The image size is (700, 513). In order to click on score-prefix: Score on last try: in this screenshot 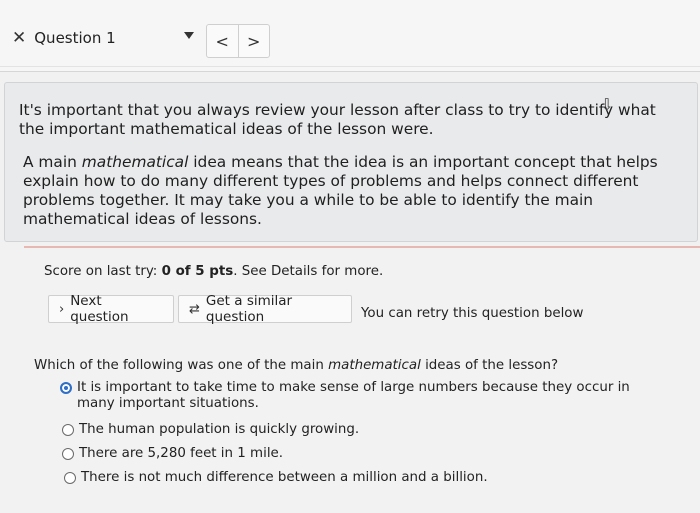, I will do `click(103, 271)`.